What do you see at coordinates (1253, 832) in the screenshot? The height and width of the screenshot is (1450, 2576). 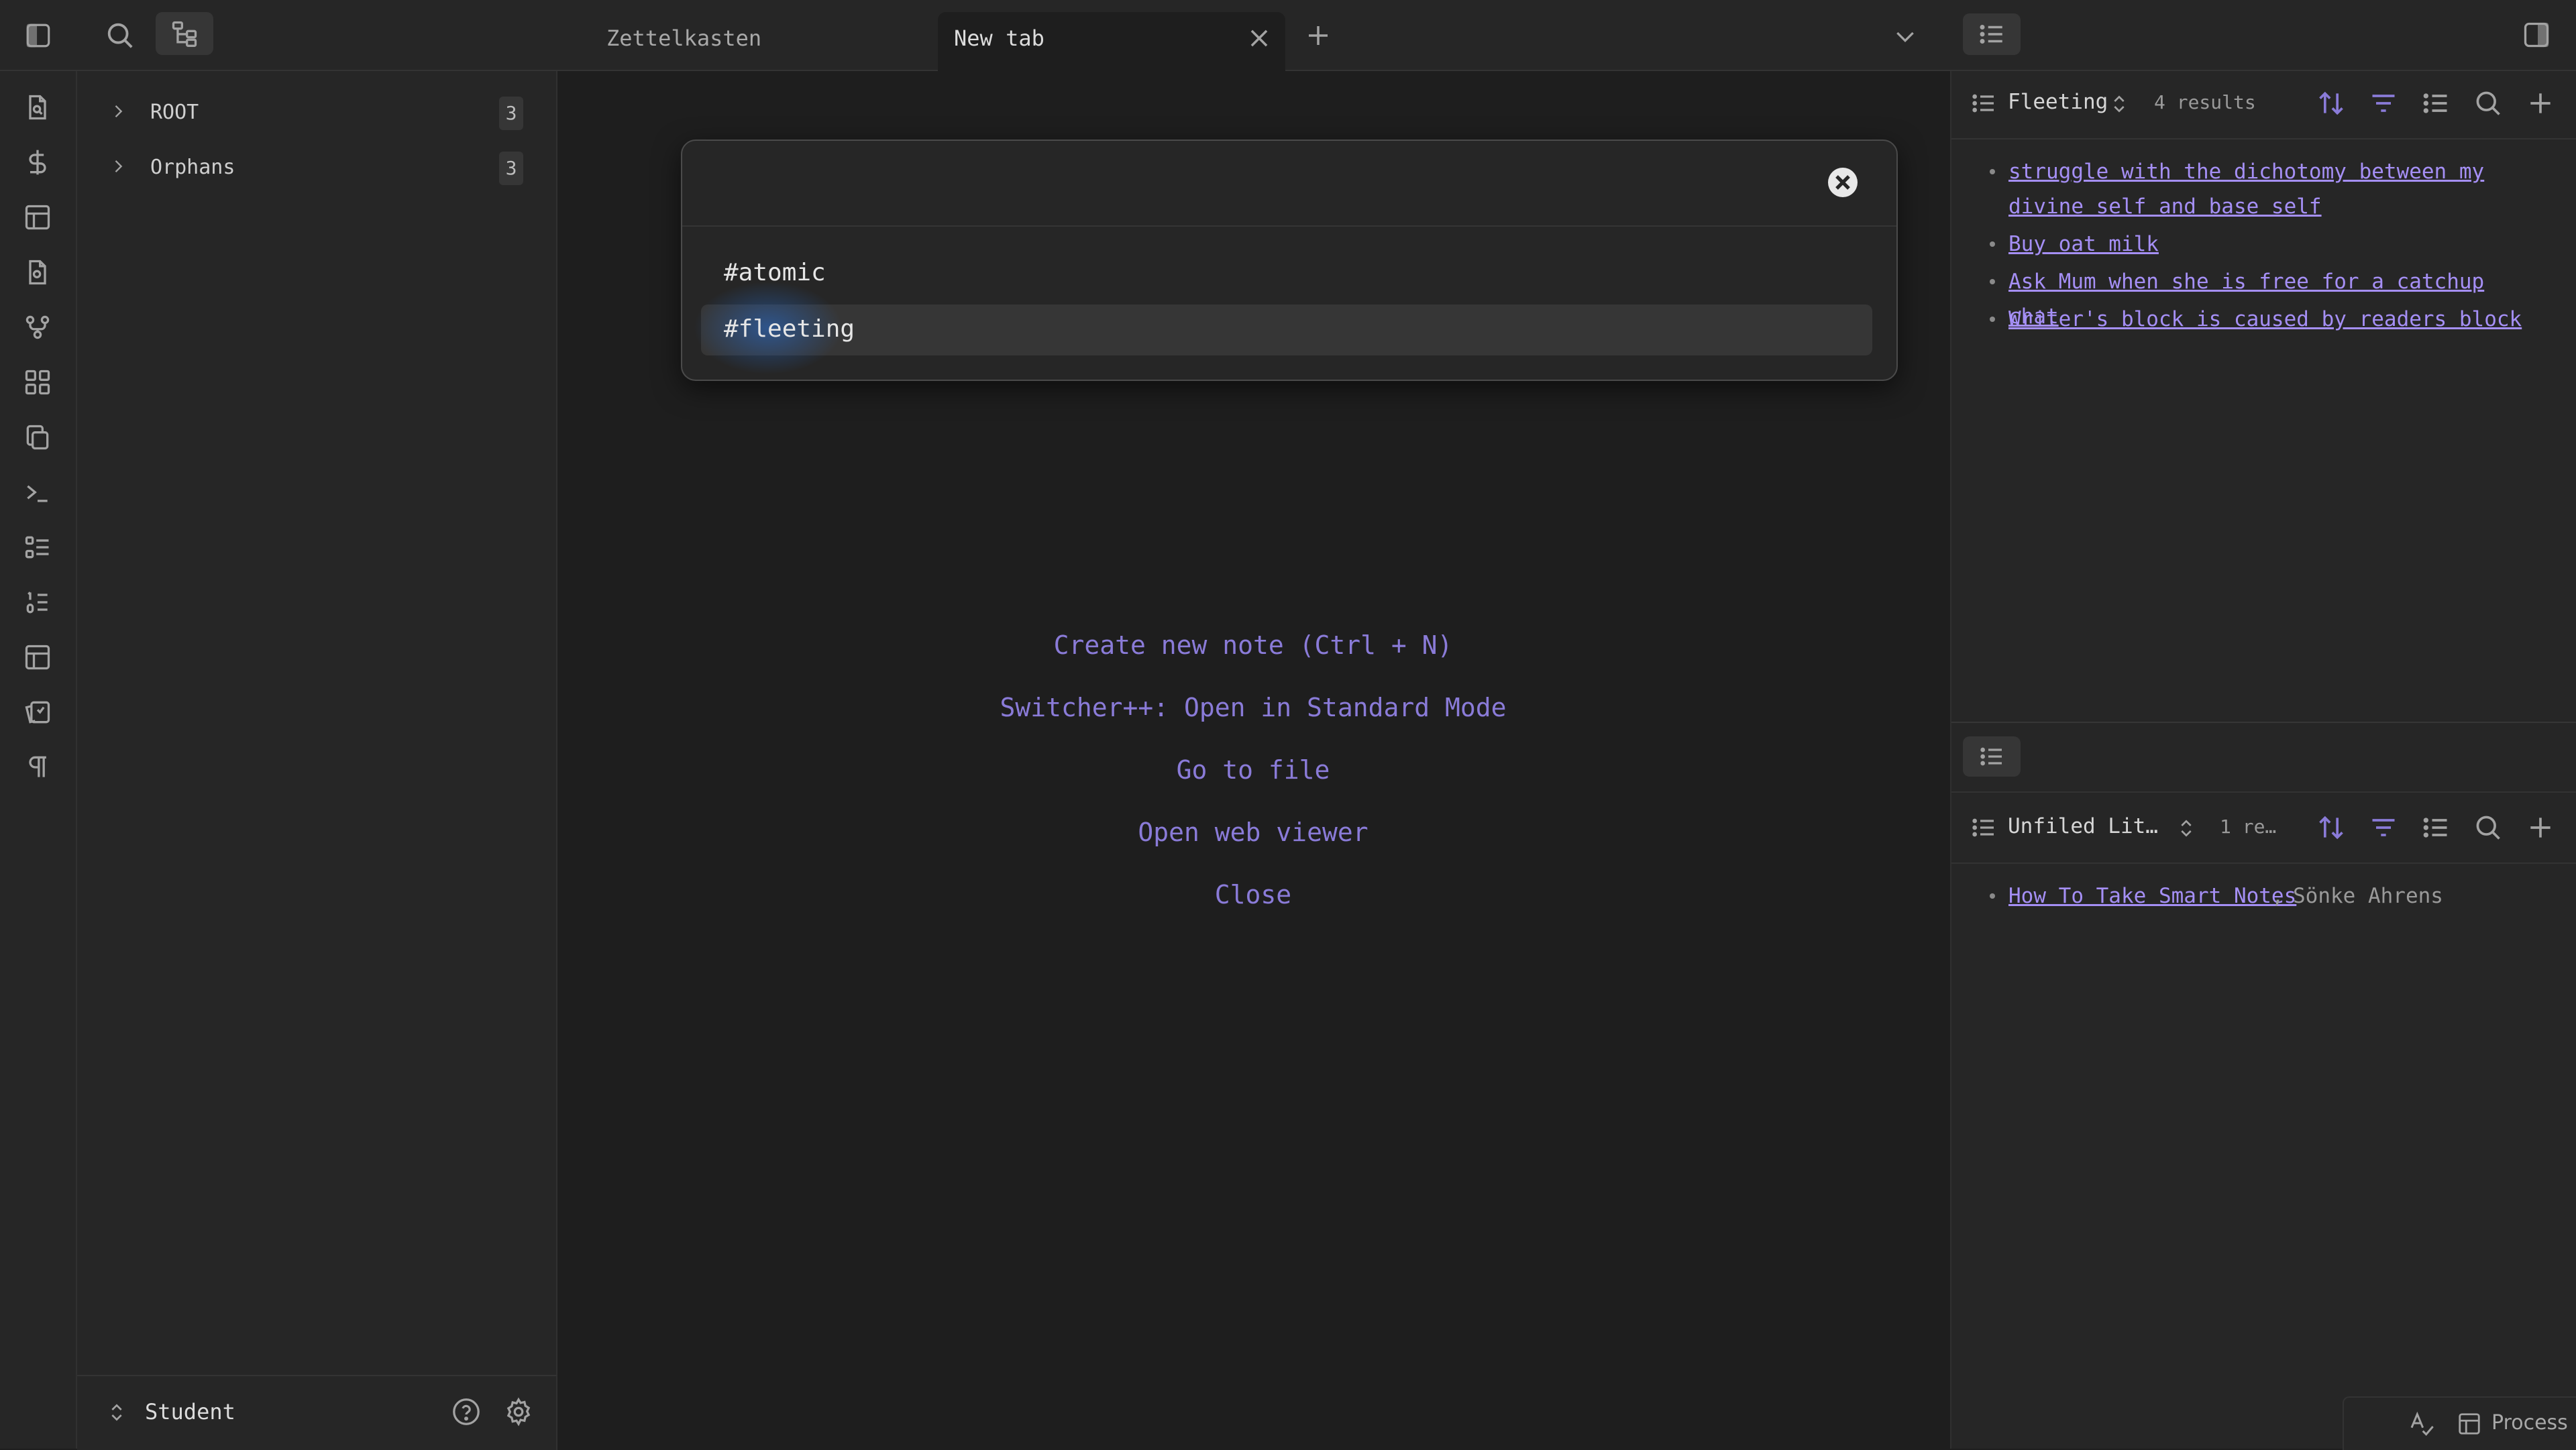 I see `open-web-viewer-link: Open web viewer` at bounding box center [1253, 832].